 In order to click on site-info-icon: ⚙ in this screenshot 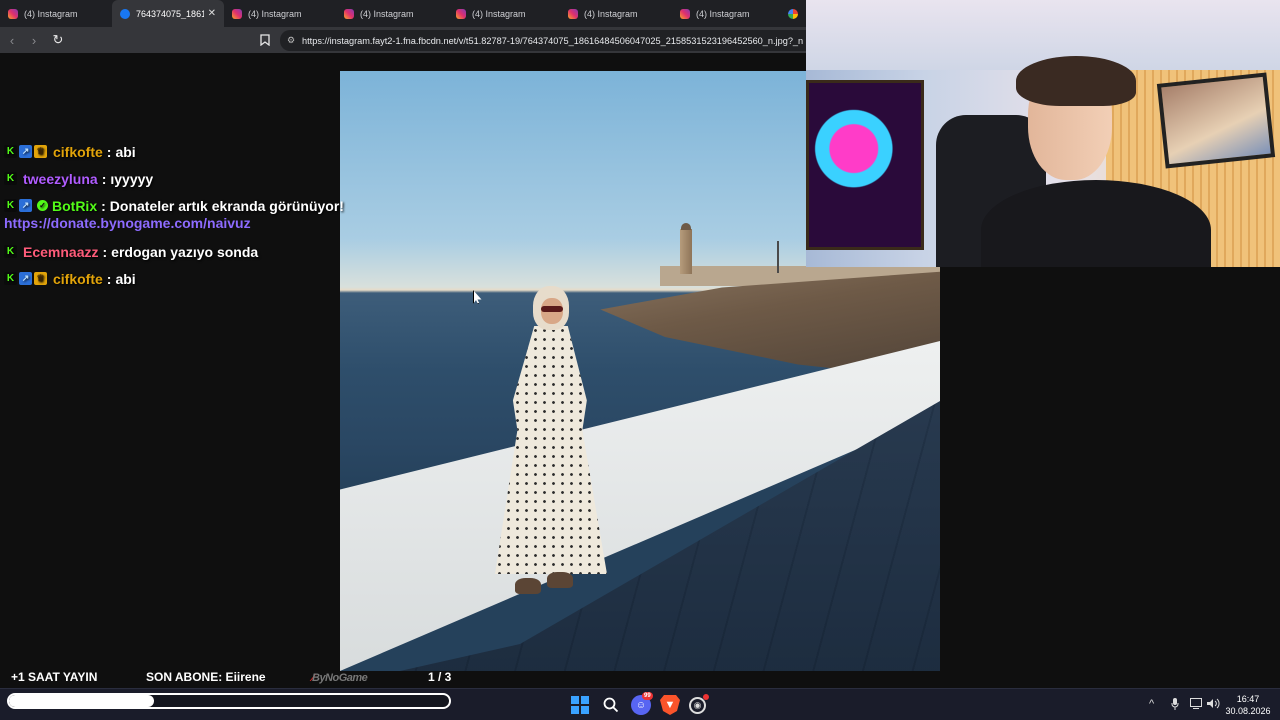, I will do `click(291, 40)`.